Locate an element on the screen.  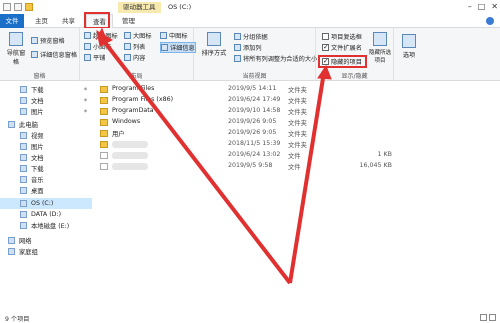
layout-item-label: 大图标 is located at coordinates (142, 36).